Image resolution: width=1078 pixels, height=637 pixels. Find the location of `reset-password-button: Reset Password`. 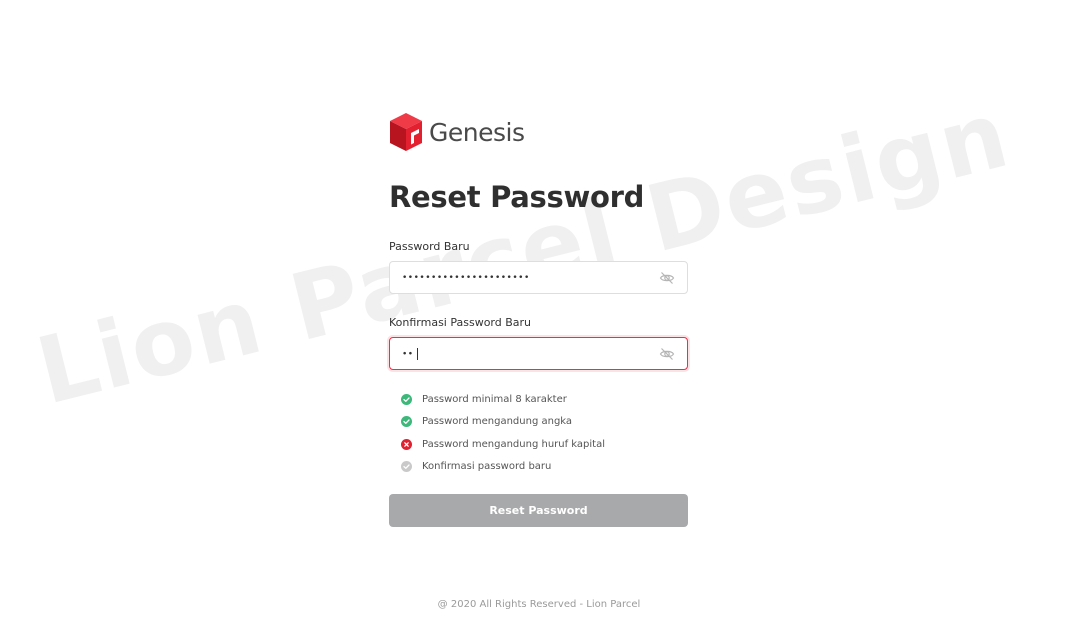

reset-password-button: Reset Password is located at coordinates (538, 510).